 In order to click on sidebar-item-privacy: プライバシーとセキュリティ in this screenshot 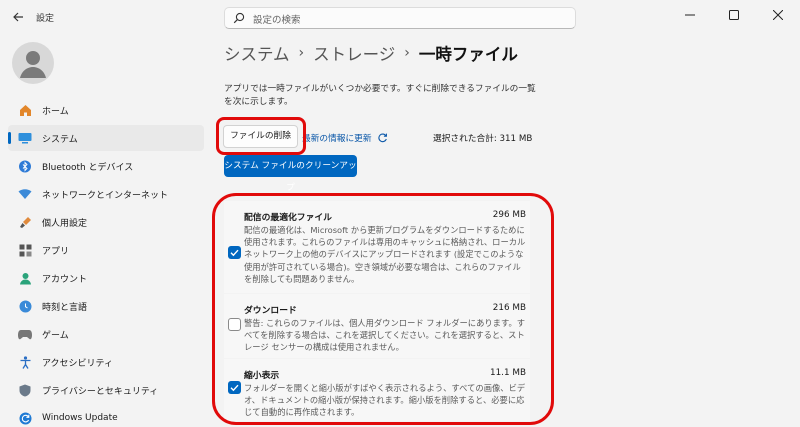, I will do `click(106, 390)`.